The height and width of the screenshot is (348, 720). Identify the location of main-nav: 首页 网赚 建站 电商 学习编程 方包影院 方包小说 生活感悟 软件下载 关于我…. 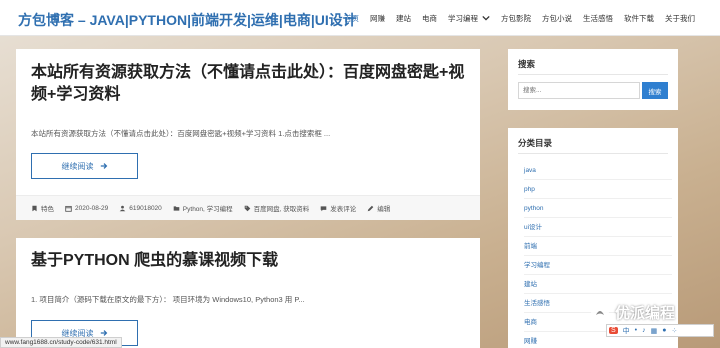
(525, 18).